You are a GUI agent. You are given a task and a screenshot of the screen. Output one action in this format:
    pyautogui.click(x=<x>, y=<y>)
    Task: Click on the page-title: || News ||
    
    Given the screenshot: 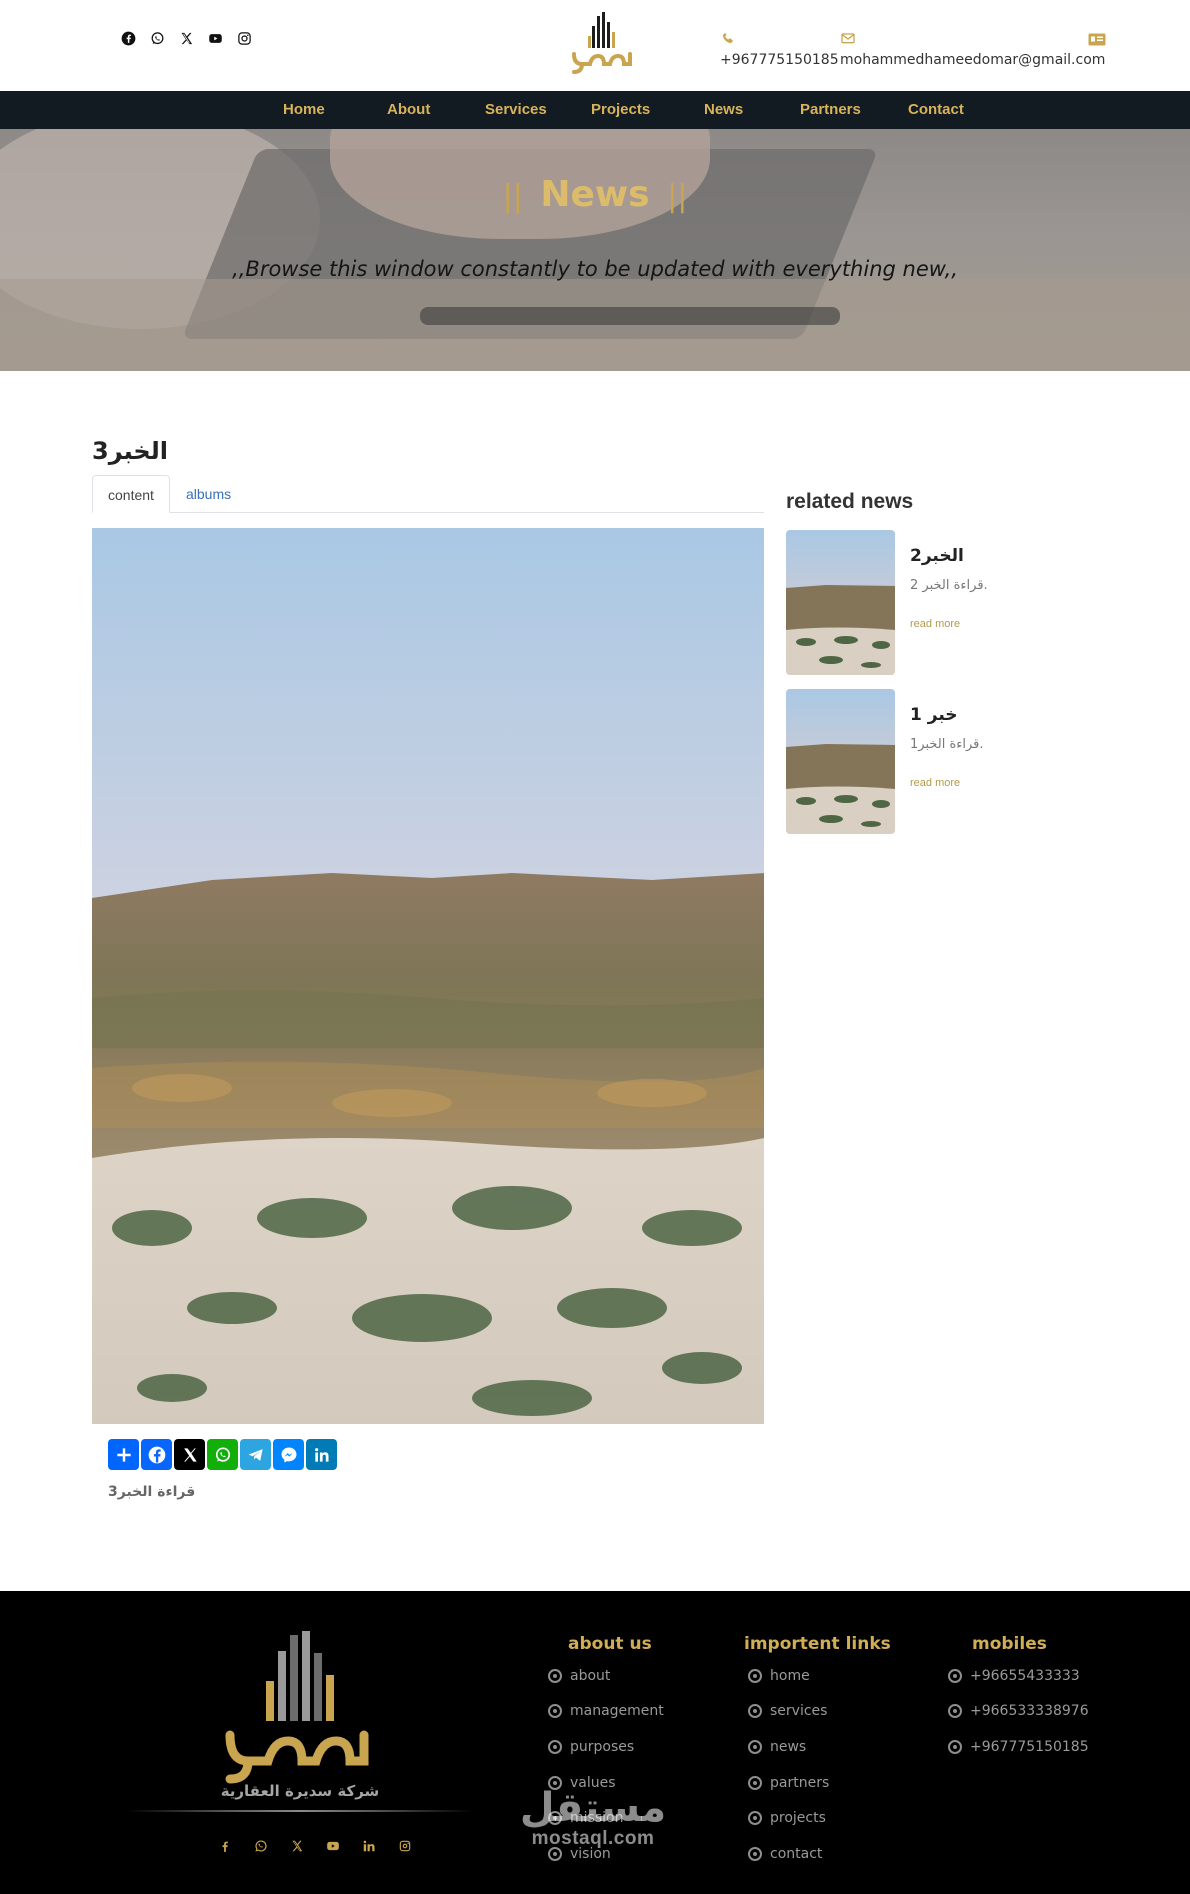 What is the action you would take?
    pyautogui.click(x=595, y=194)
    